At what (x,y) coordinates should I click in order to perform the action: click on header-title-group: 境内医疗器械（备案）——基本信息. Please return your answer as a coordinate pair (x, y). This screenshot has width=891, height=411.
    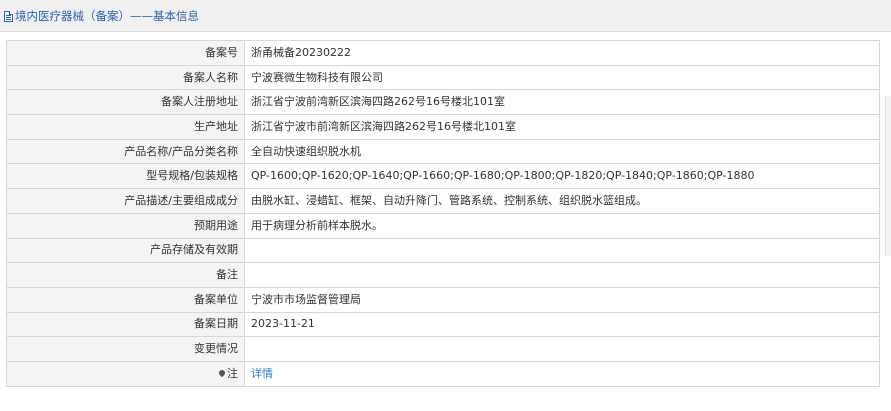
    Looking at the image, I should click on (101, 16).